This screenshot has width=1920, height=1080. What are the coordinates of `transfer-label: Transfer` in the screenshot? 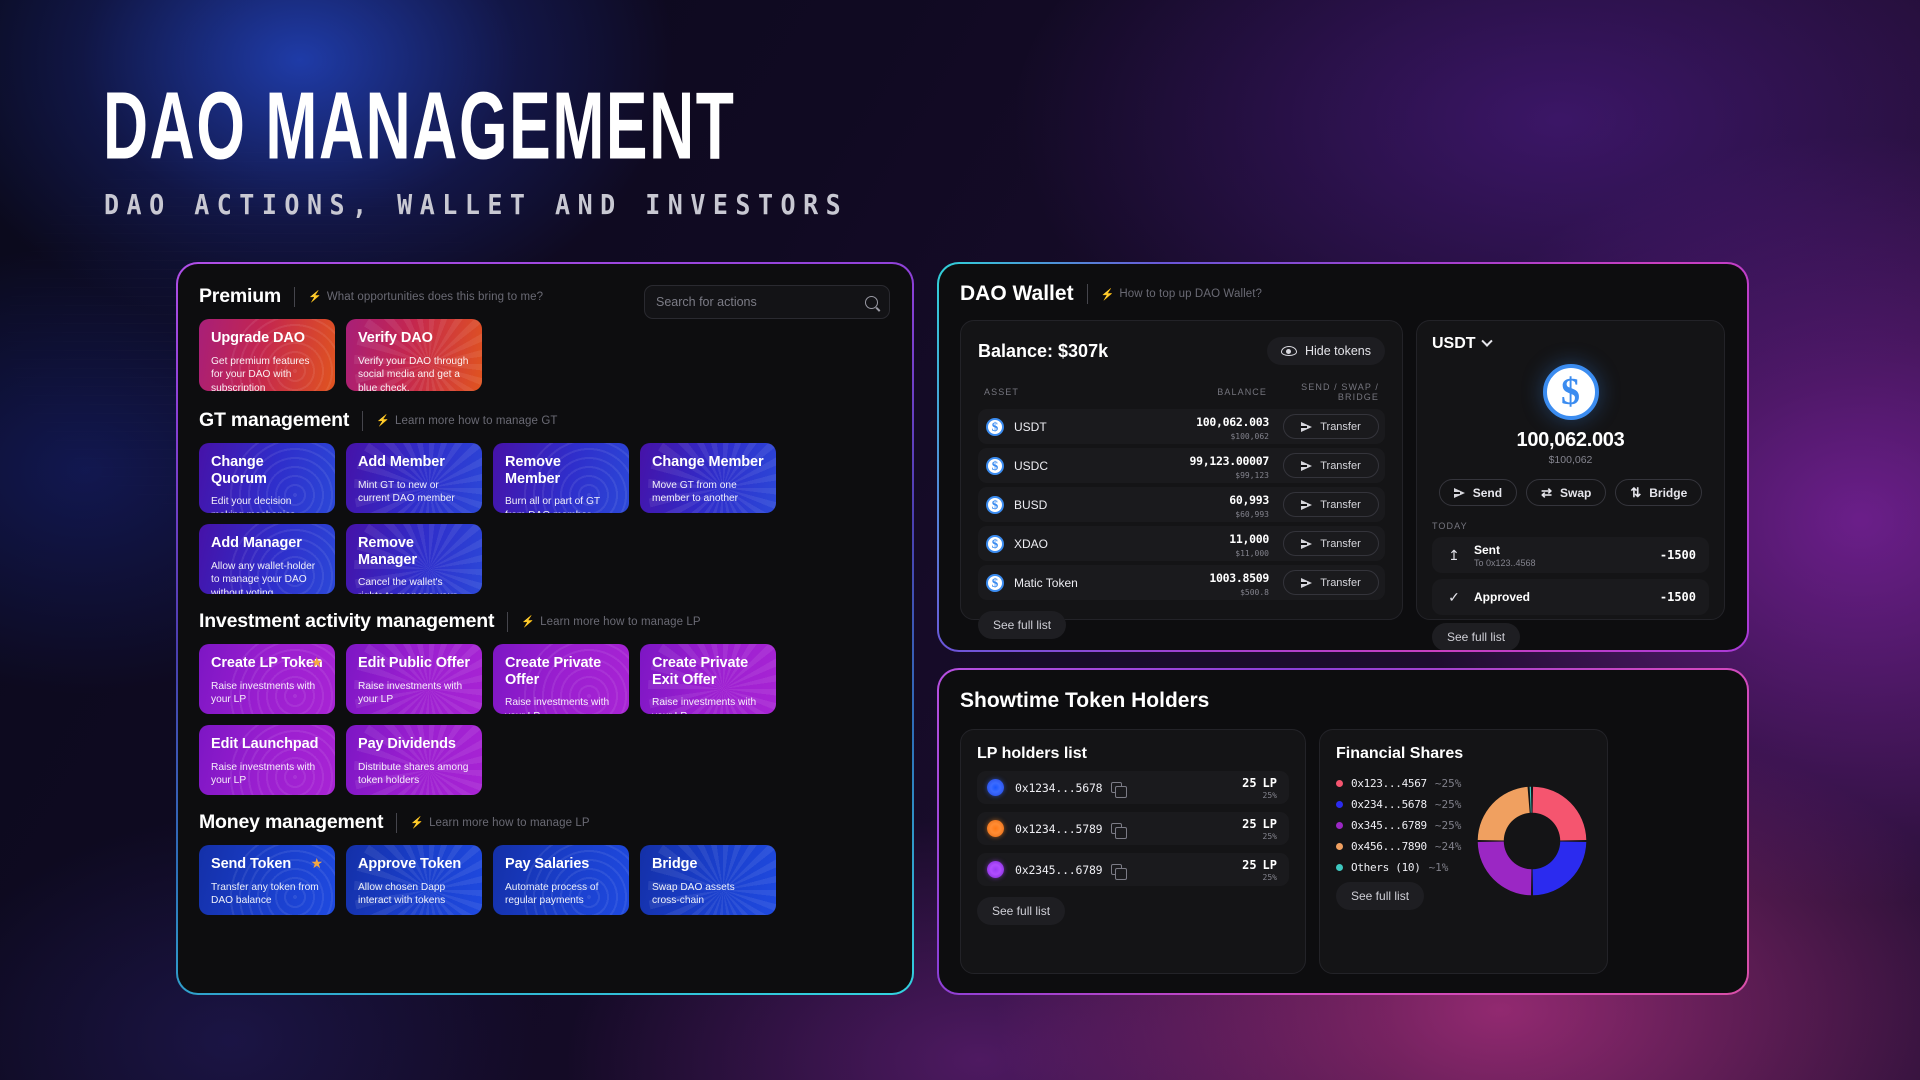 It's located at (1340, 504).